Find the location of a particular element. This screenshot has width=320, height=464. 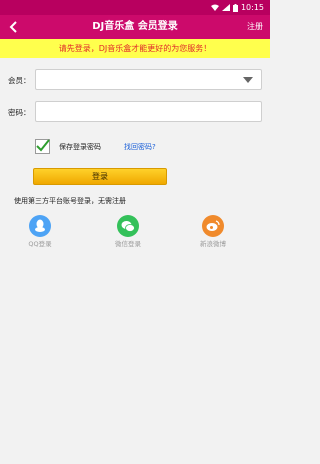

save-password-checkbox is located at coordinates (42, 146).